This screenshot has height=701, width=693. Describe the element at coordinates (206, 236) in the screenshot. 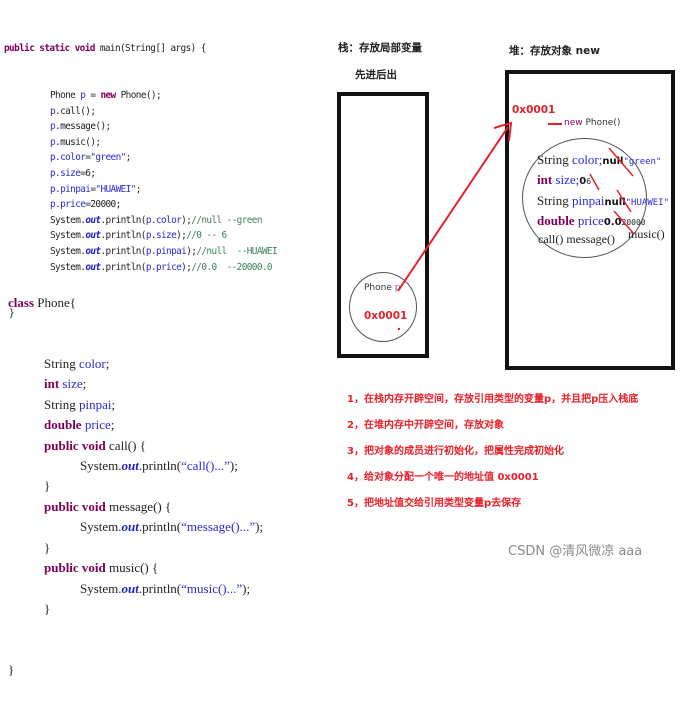

I see `comment: //0 -- 6` at that location.